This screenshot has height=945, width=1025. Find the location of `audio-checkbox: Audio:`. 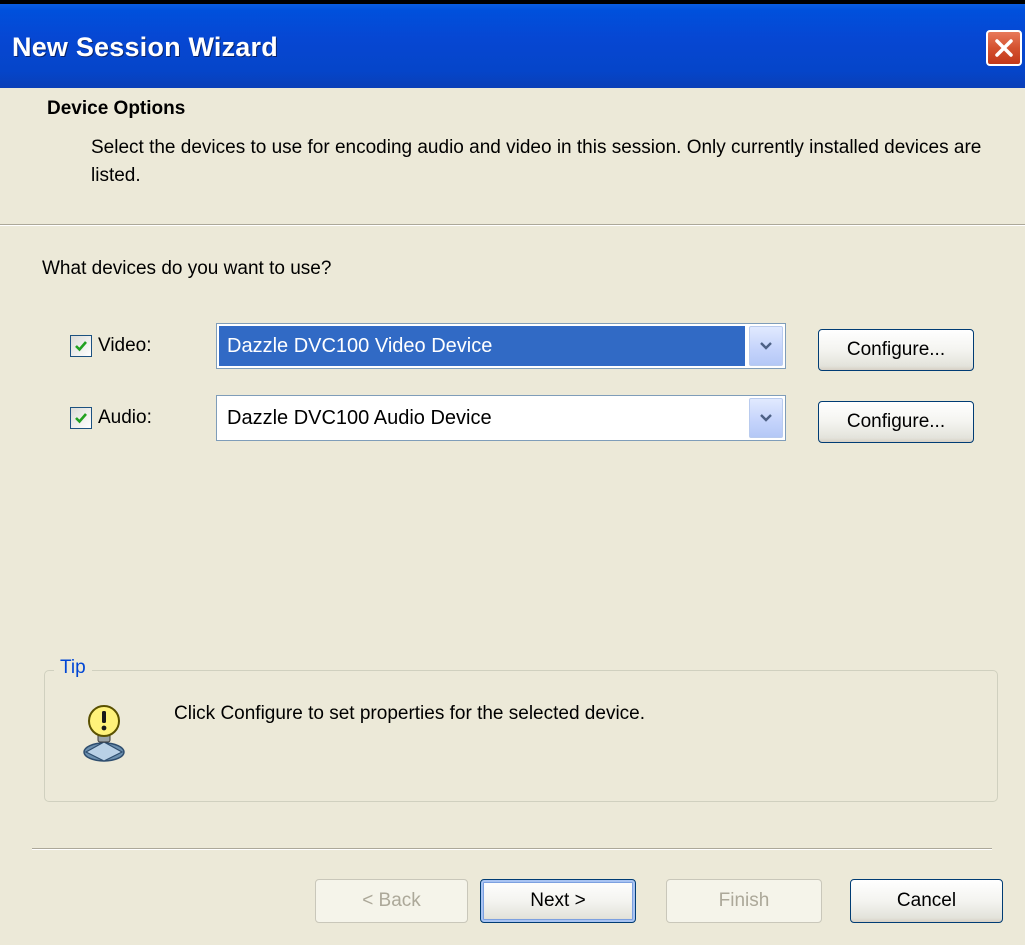

audio-checkbox: Audio: is located at coordinates (111, 418).